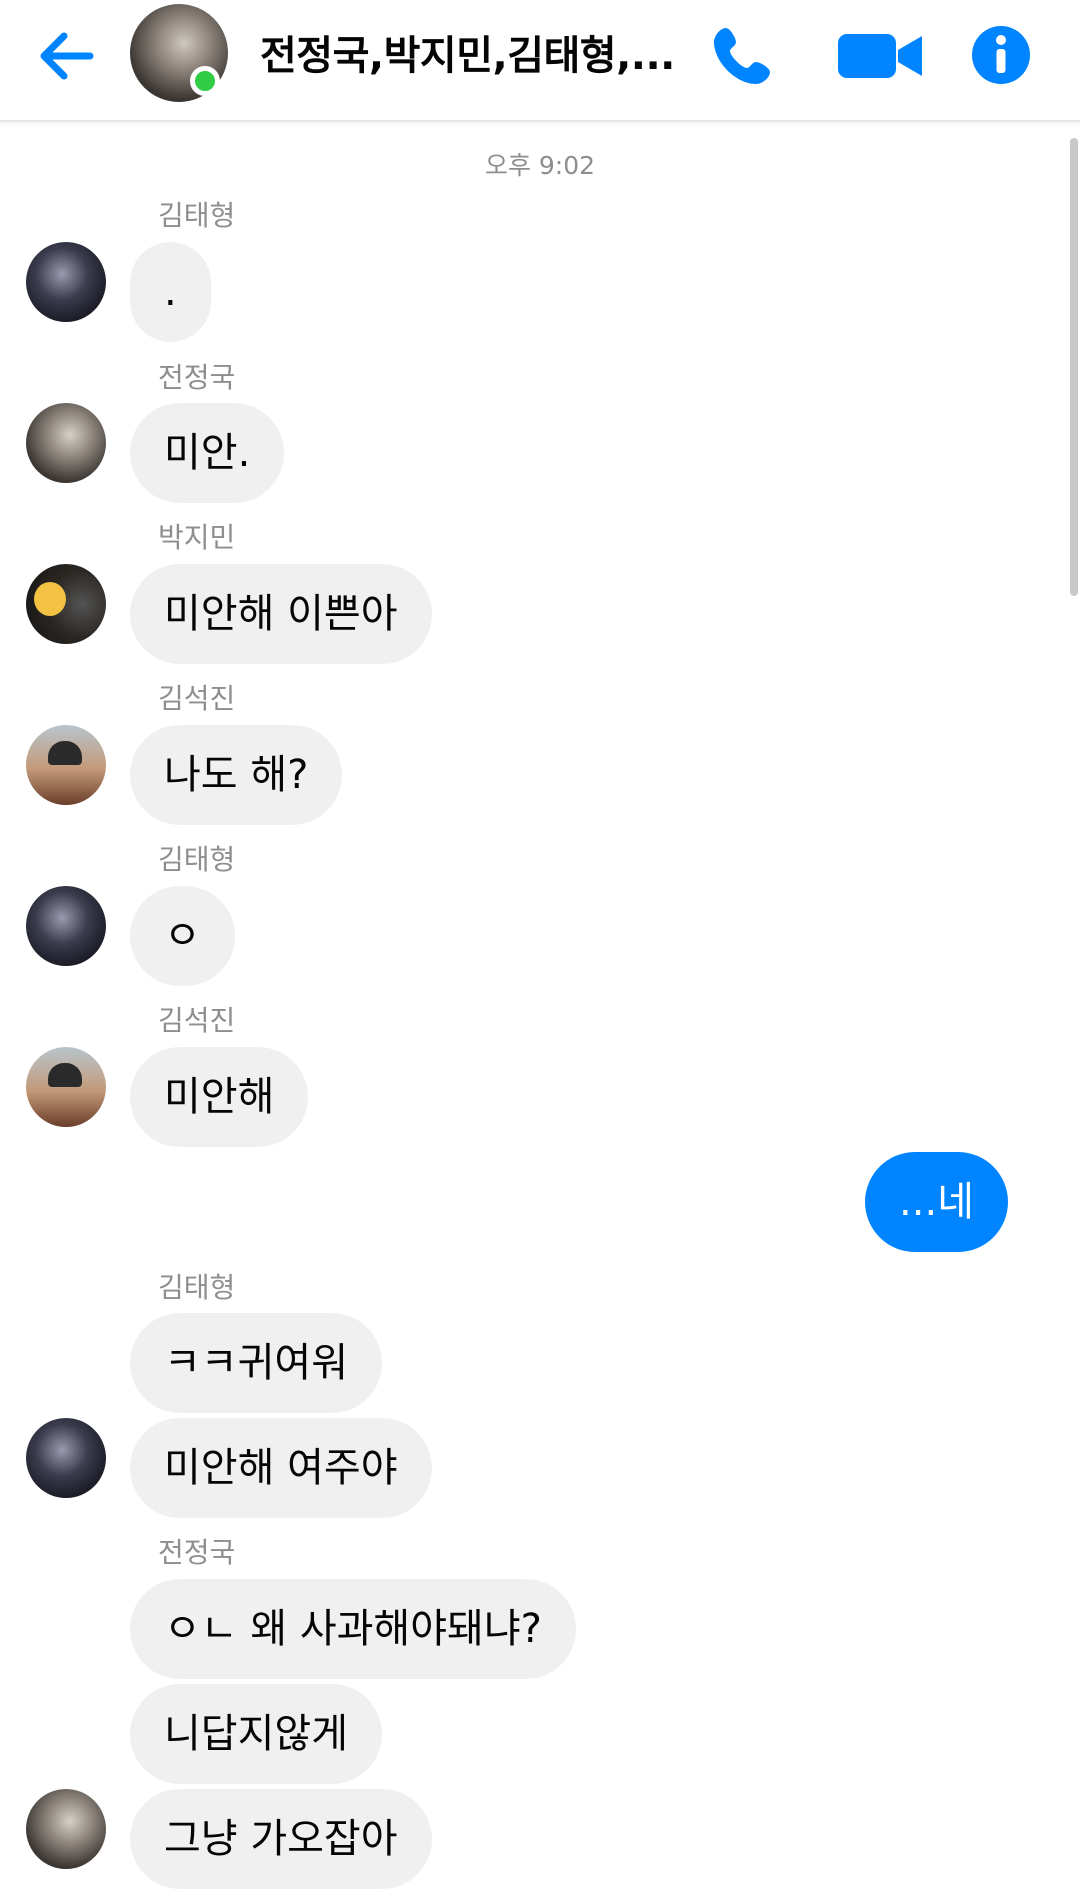 This screenshot has width=1080, height=1896. What do you see at coordinates (281, 614) in the screenshot?
I see `message-bubble: 미안해 이쁜아` at bounding box center [281, 614].